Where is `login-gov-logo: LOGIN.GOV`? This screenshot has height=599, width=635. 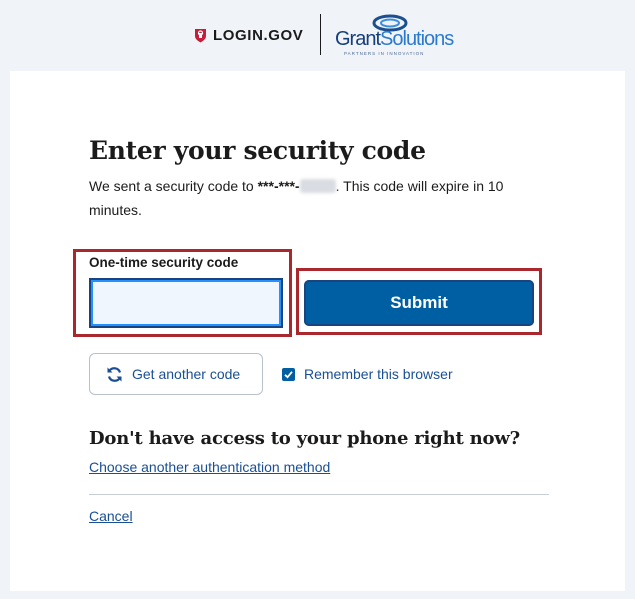
login-gov-logo: LOGIN.GOV is located at coordinates (248, 35).